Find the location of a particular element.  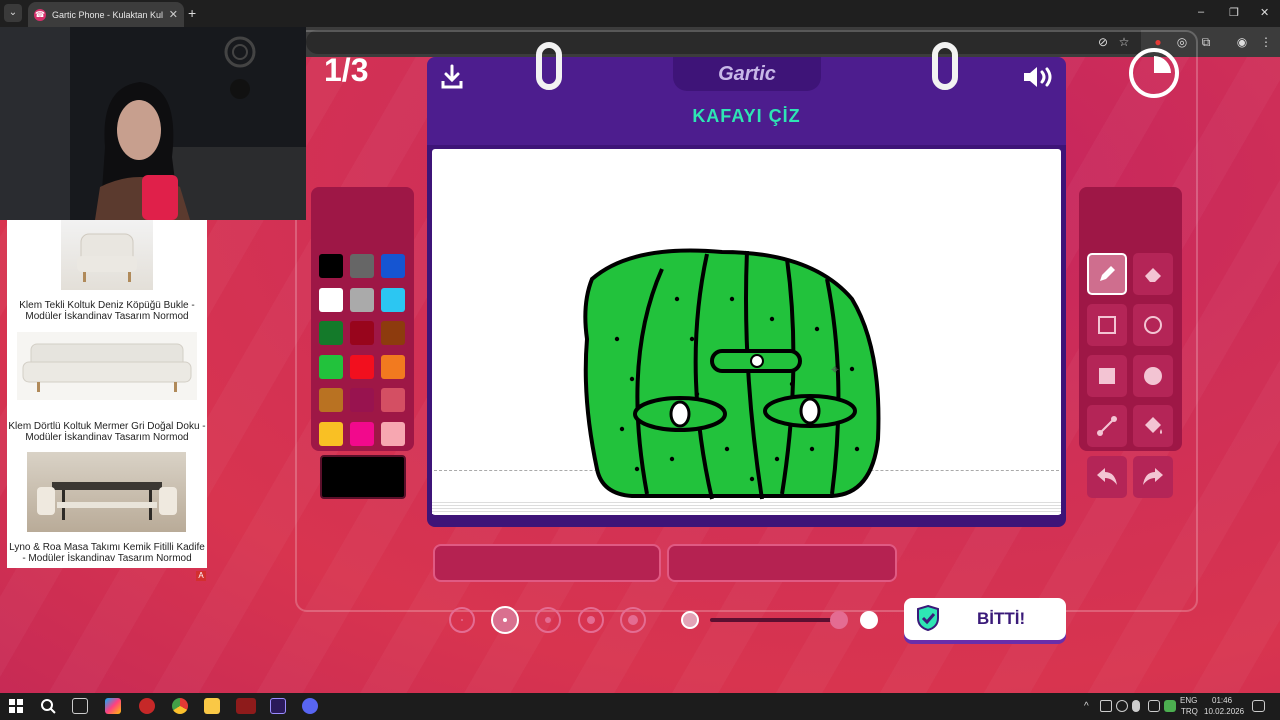

profile-avatar-icon: ◉ is located at coordinates (1242, 42).